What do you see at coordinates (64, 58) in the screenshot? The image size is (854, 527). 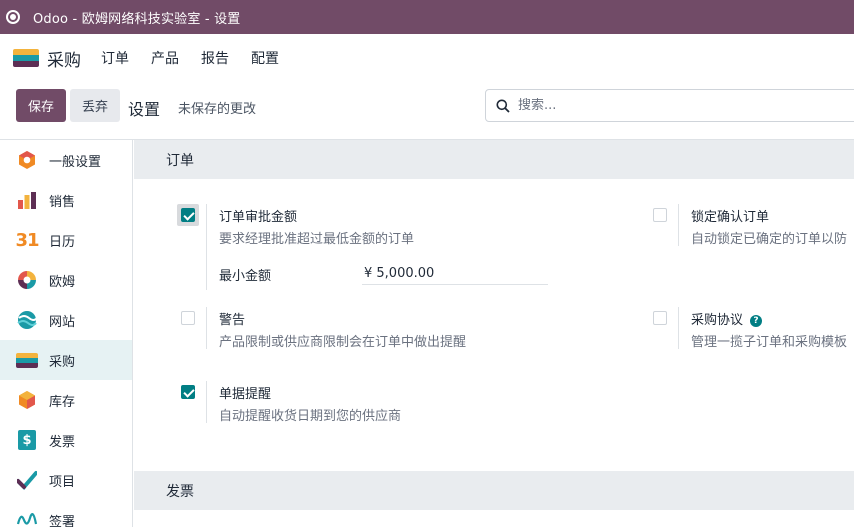 I see `app-name: 采购` at bounding box center [64, 58].